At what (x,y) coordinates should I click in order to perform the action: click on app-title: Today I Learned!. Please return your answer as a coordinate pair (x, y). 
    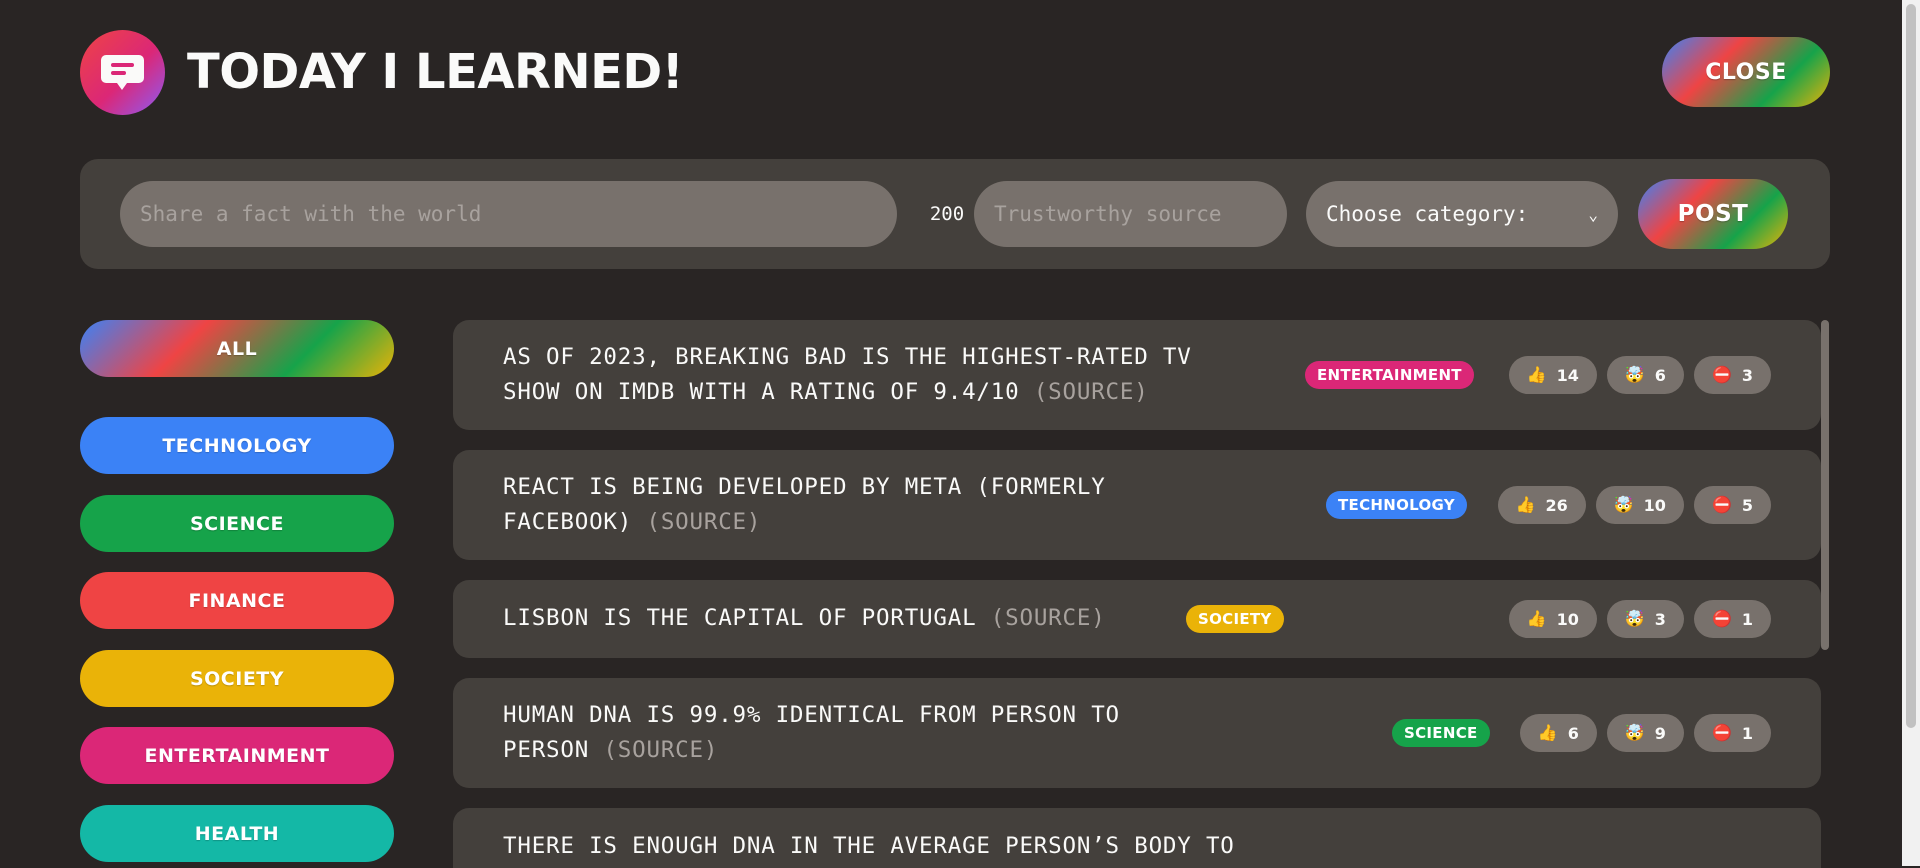
    Looking at the image, I should click on (435, 72).